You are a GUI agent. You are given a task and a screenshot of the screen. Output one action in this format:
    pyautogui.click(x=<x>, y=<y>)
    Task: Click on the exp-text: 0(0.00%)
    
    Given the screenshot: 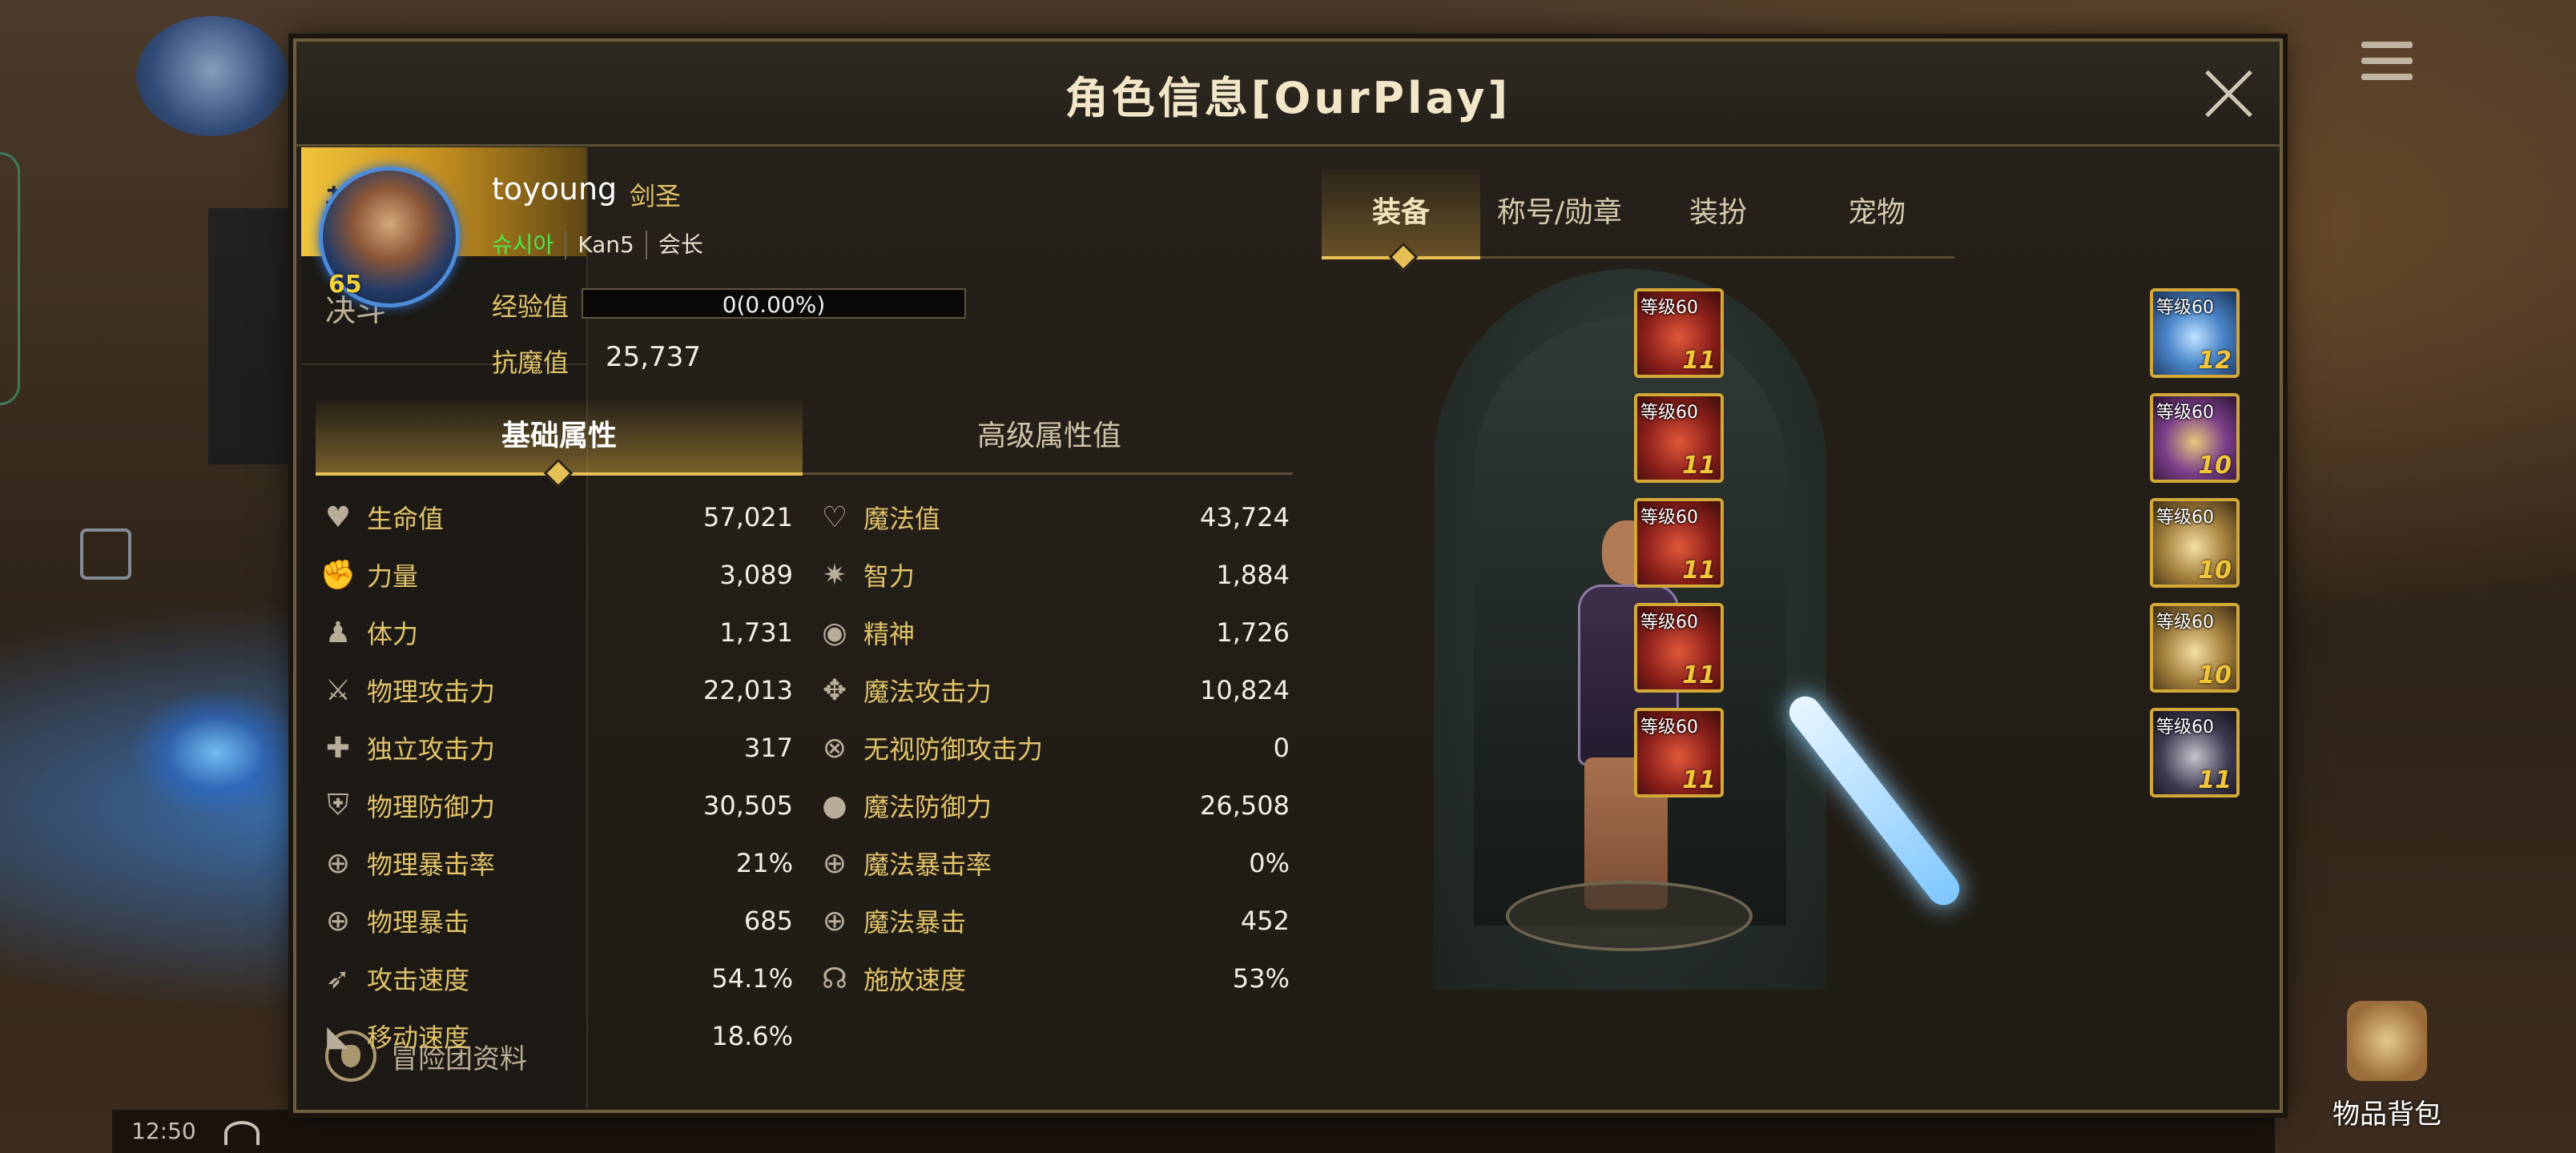 What is the action you would take?
    pyautogui.click(x=774, y=305)
    